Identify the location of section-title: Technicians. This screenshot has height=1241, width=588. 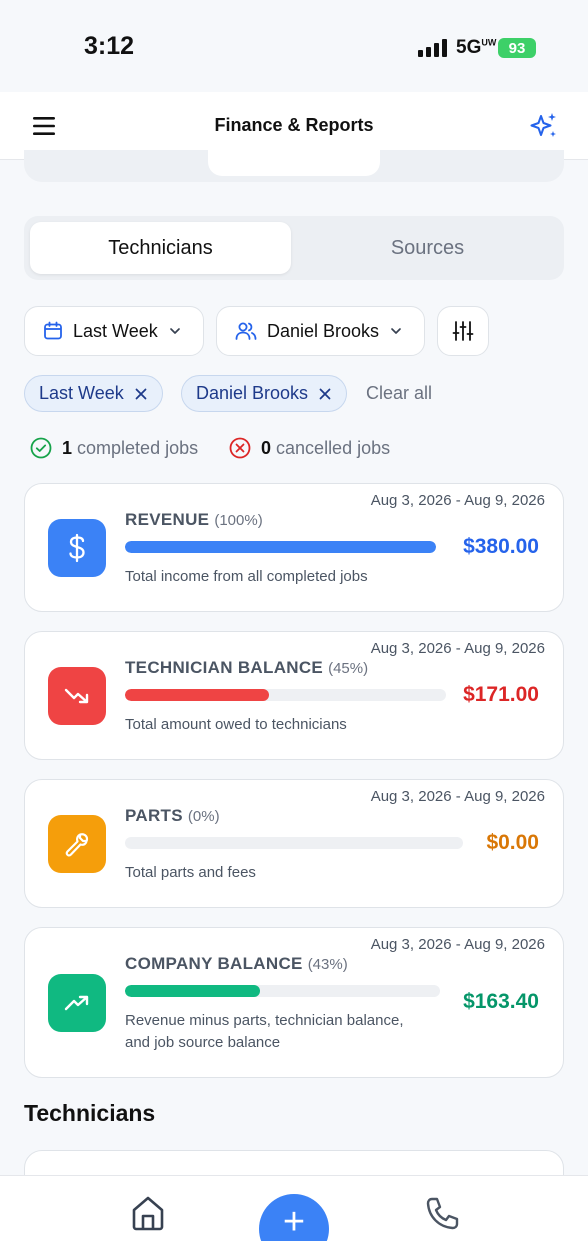
(90, 1113).